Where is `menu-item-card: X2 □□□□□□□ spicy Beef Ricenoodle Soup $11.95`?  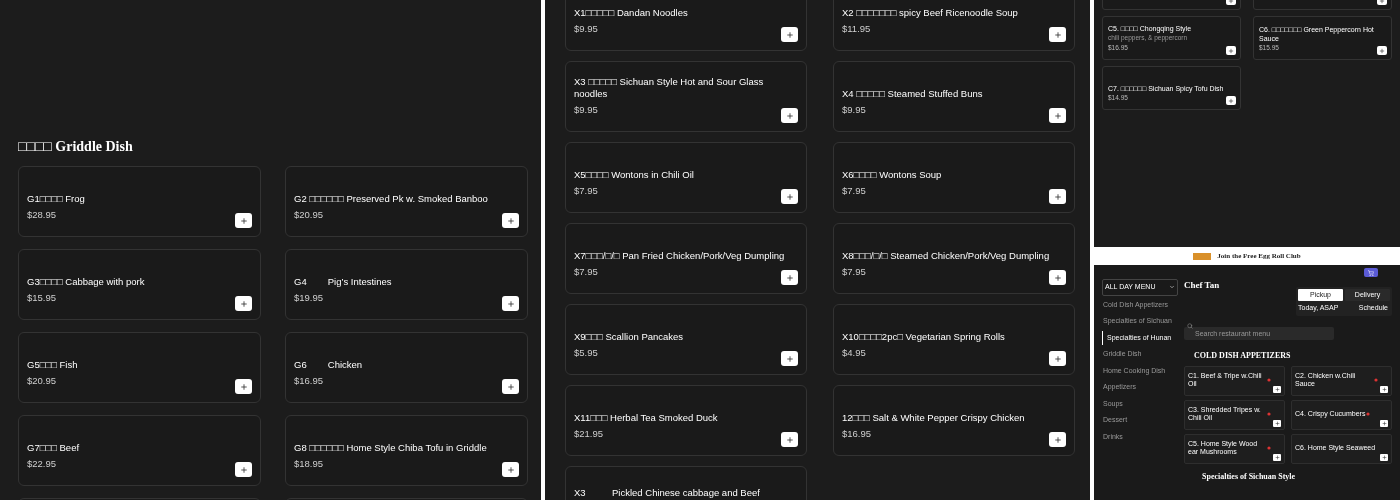 menu-item-card: X2 □□□□□□□ spicy Beef Ricenoodle Soup $11.95 is located at coordinates (954, 25).